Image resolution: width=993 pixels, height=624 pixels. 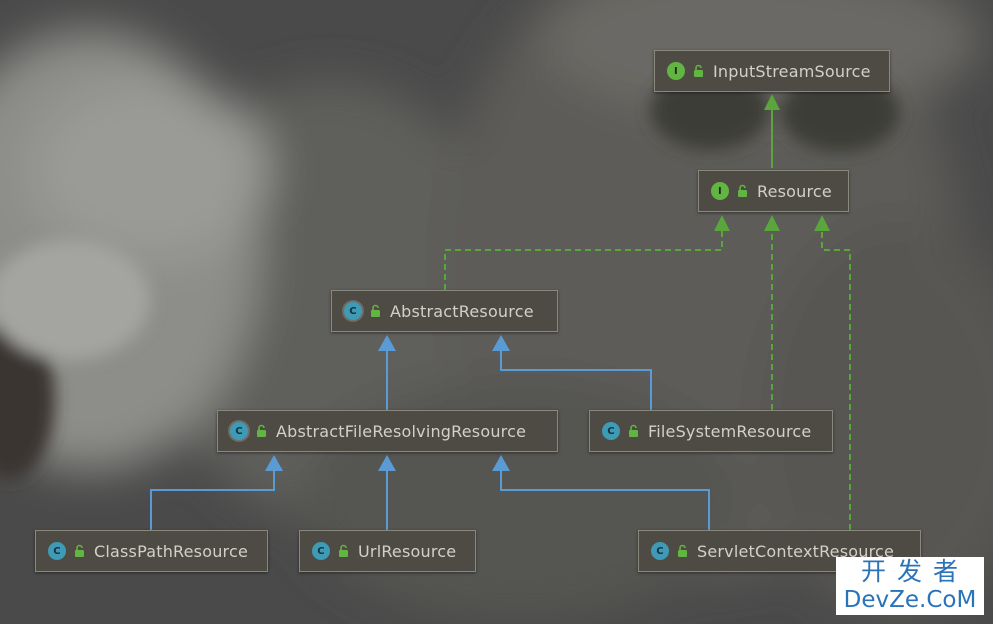 I want to click on node-class-path-resource: C ClassPathResource, so click(x=151, y=551).